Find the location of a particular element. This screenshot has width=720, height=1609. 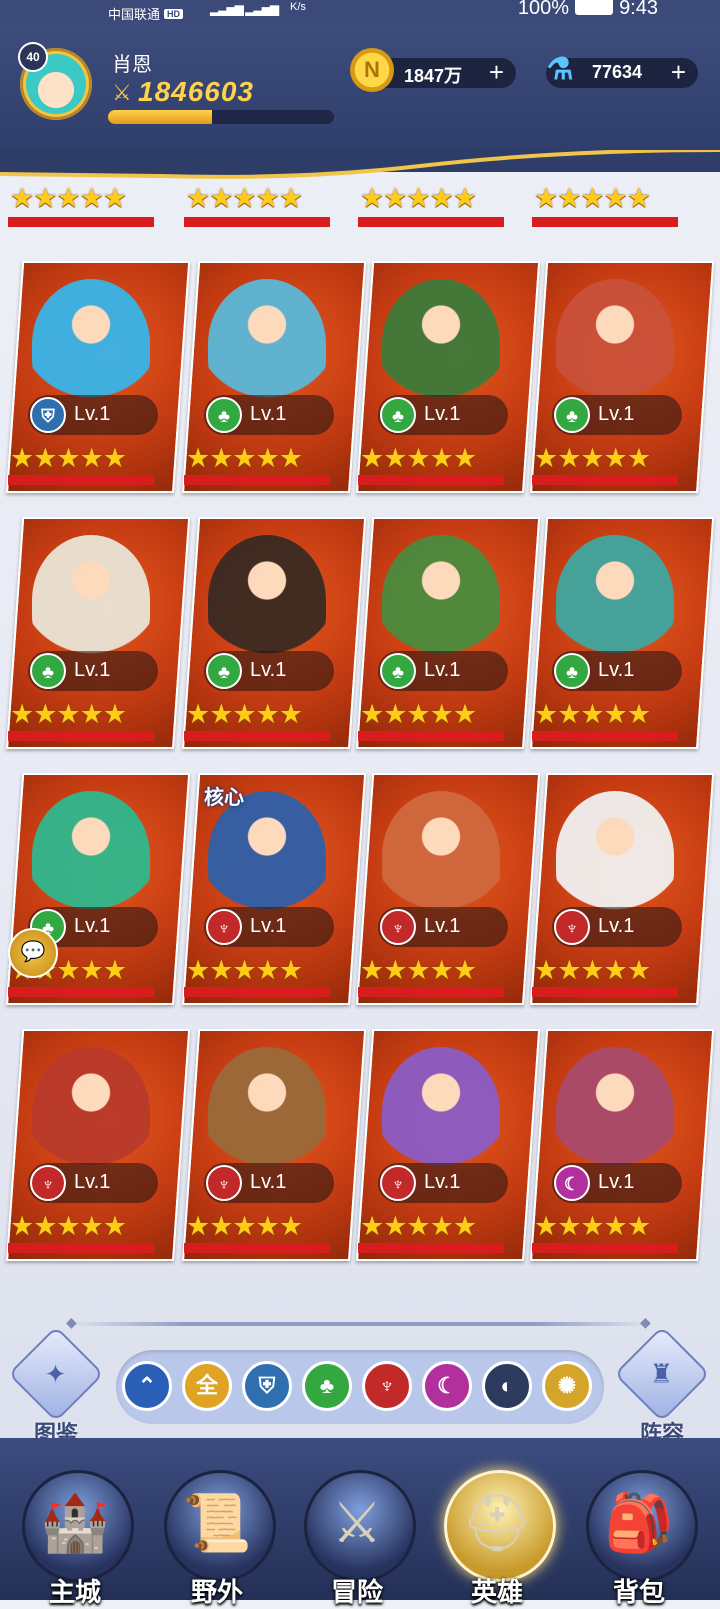

filter-forest-button: ♣ is located at coordinates (327, 1386).